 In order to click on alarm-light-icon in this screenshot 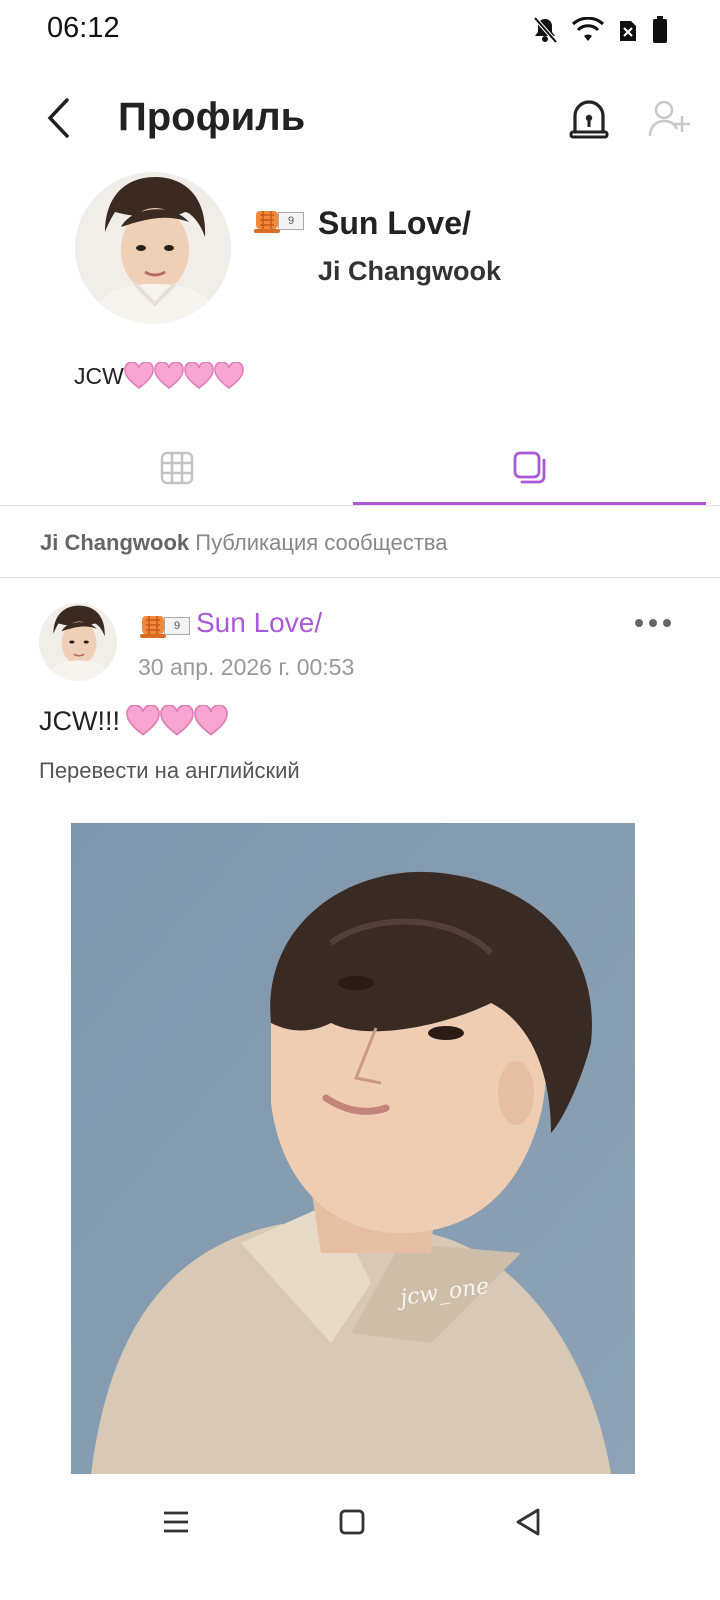, I will do `click(589, 119)`.